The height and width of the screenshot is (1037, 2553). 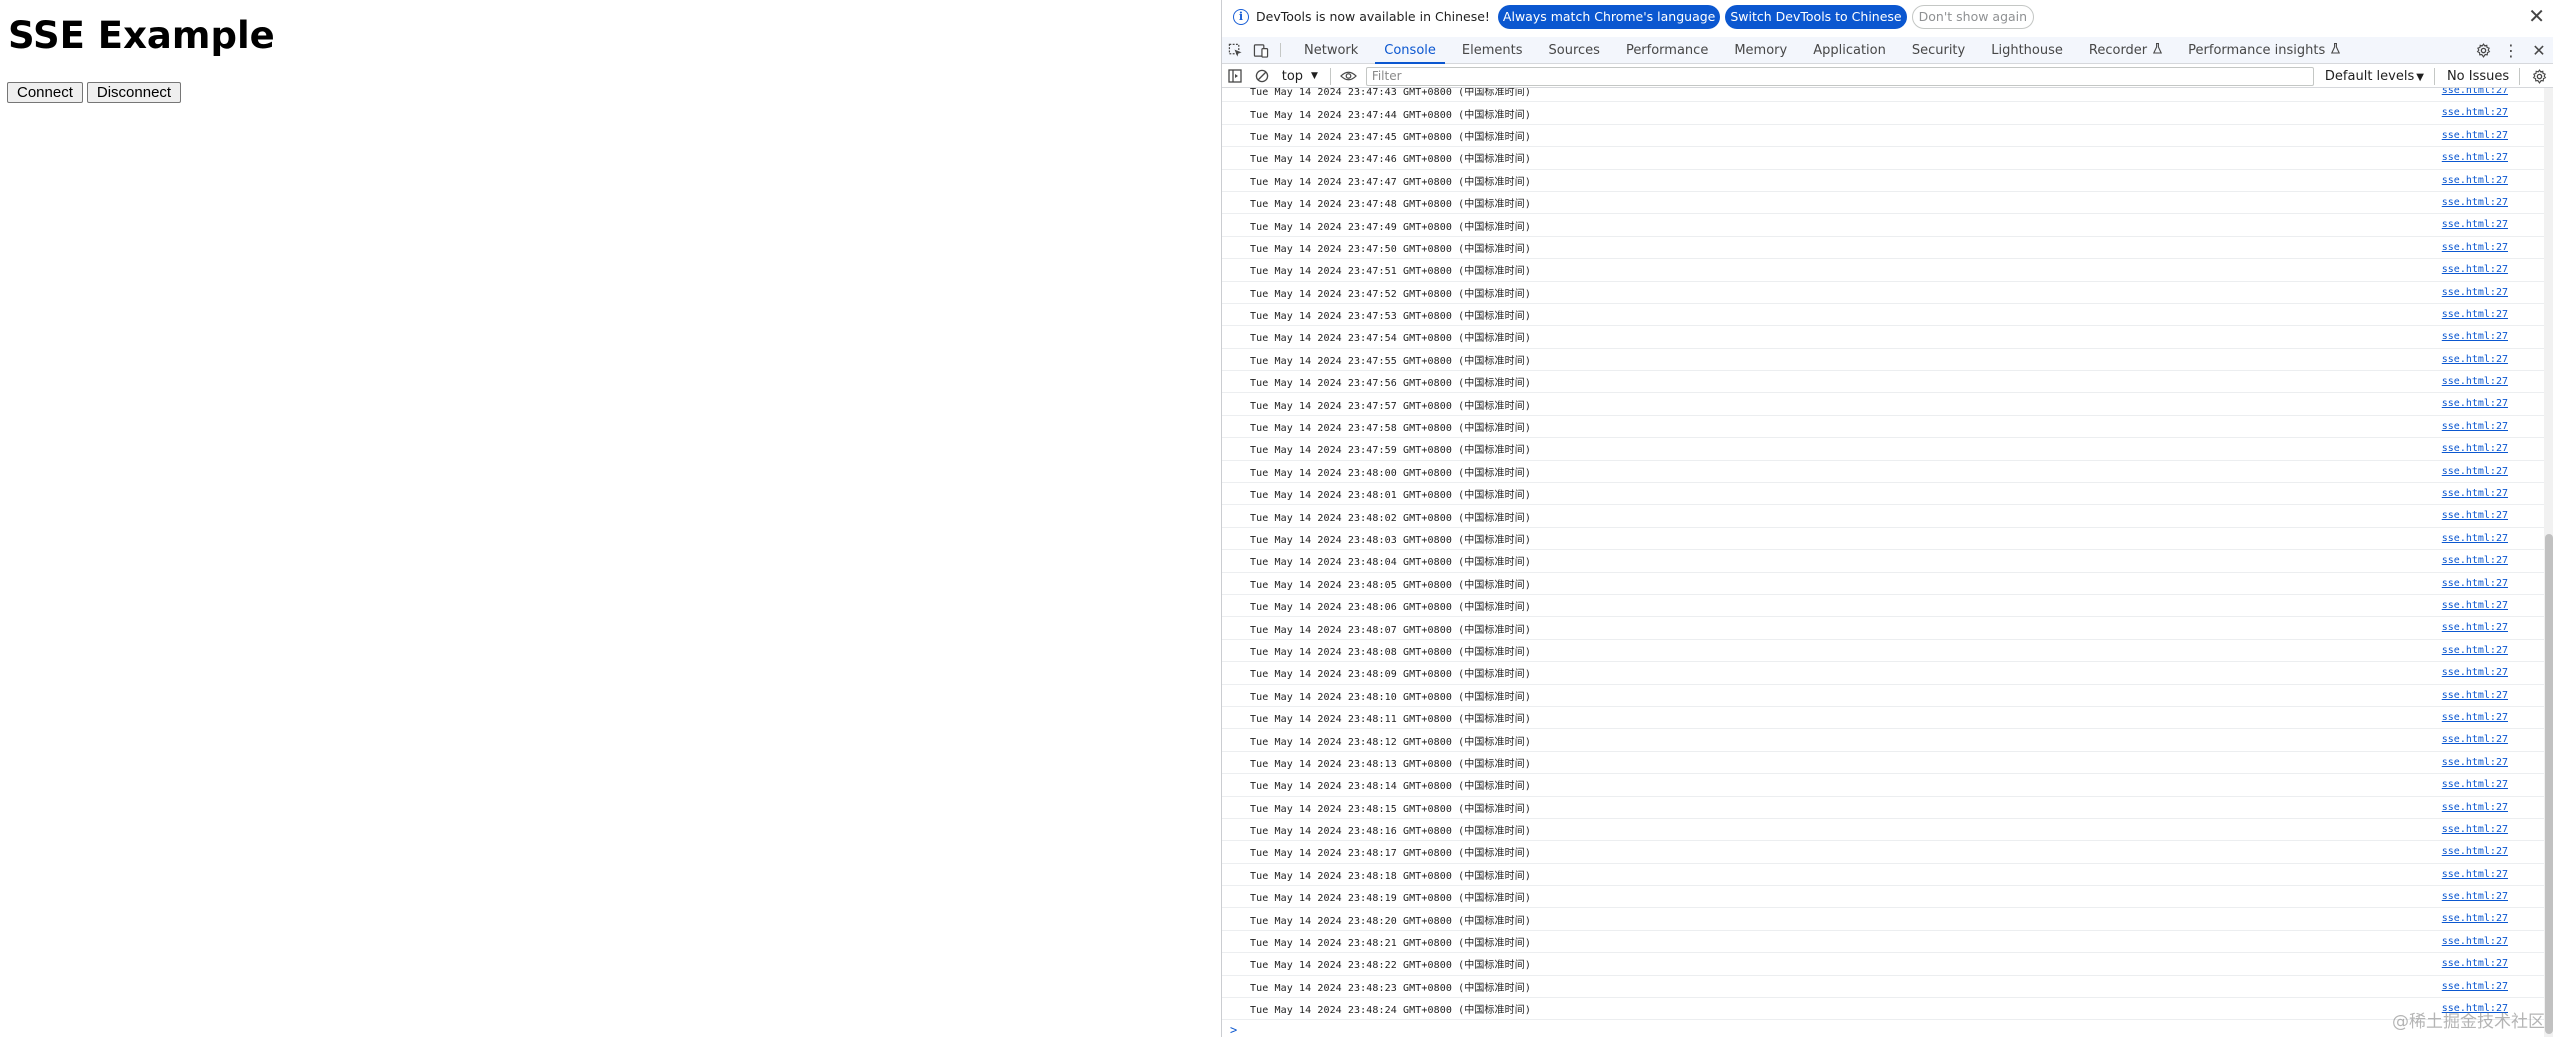 I want to click on tab-application: Application, so click(x=1849, y=50).